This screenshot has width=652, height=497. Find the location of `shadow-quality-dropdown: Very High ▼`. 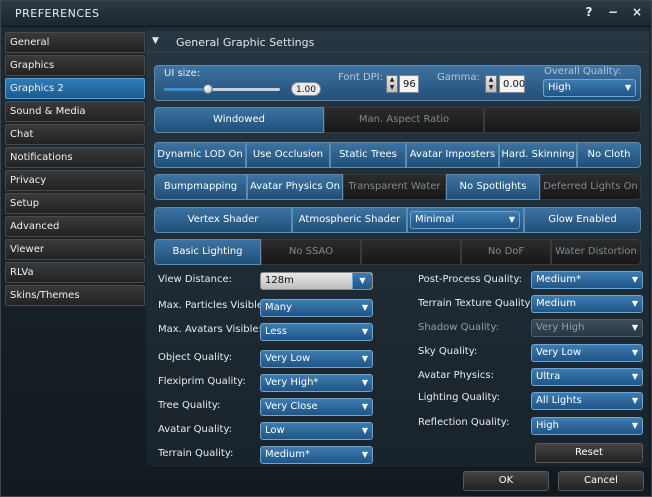

shadow-quality-dropdown: Very High ▼ is located at coordinates (587, 328).